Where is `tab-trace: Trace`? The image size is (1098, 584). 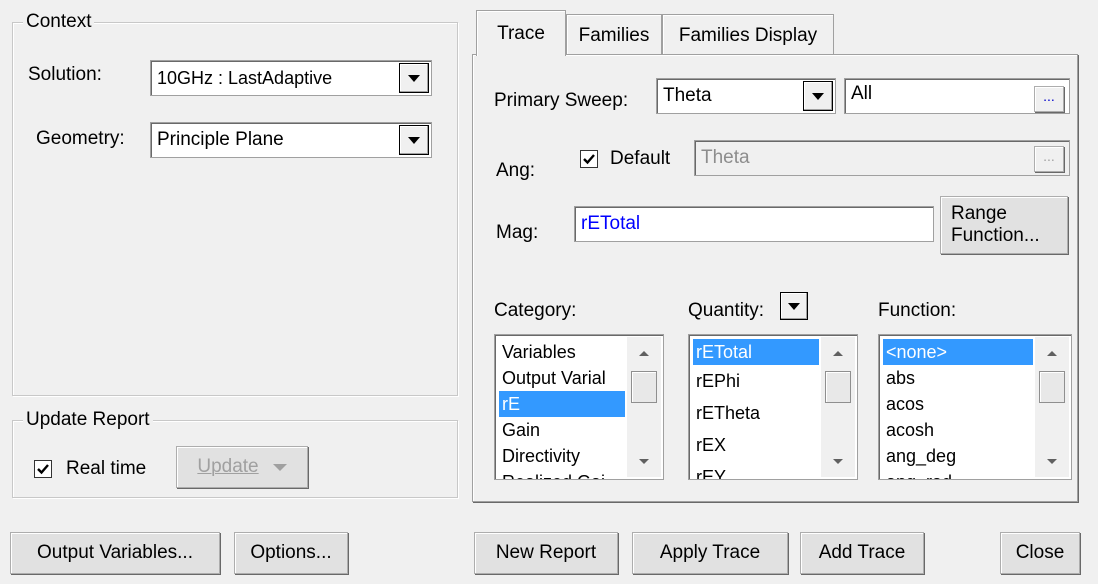
tab-trace: Trace is located at coordinates (521, 33).